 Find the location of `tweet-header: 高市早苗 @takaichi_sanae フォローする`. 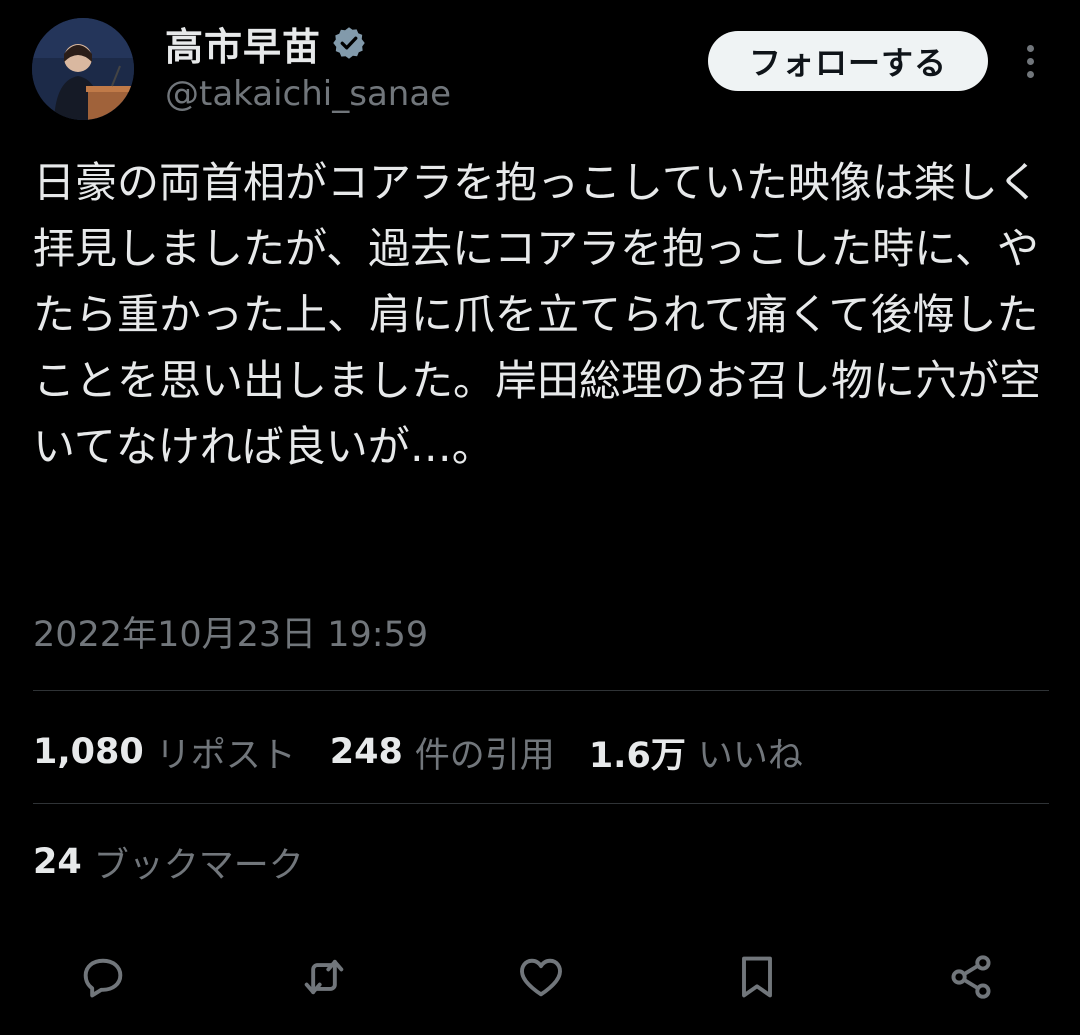

tweet-header: 高市早苗 @takaichi_sanae フォローする is located at coordinates (540, 65).